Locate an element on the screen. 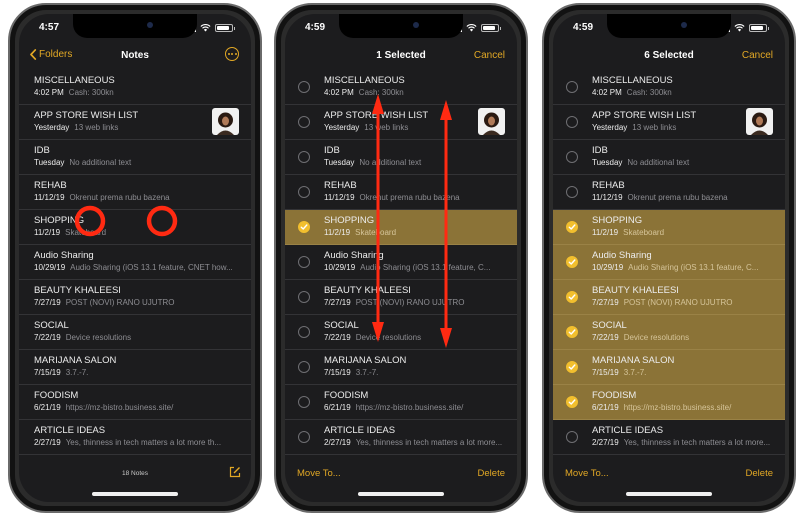 The height and width of the screenshot is (516, 800). bottom-toolbar: 18 Notes is located at coordinates (135, 476).